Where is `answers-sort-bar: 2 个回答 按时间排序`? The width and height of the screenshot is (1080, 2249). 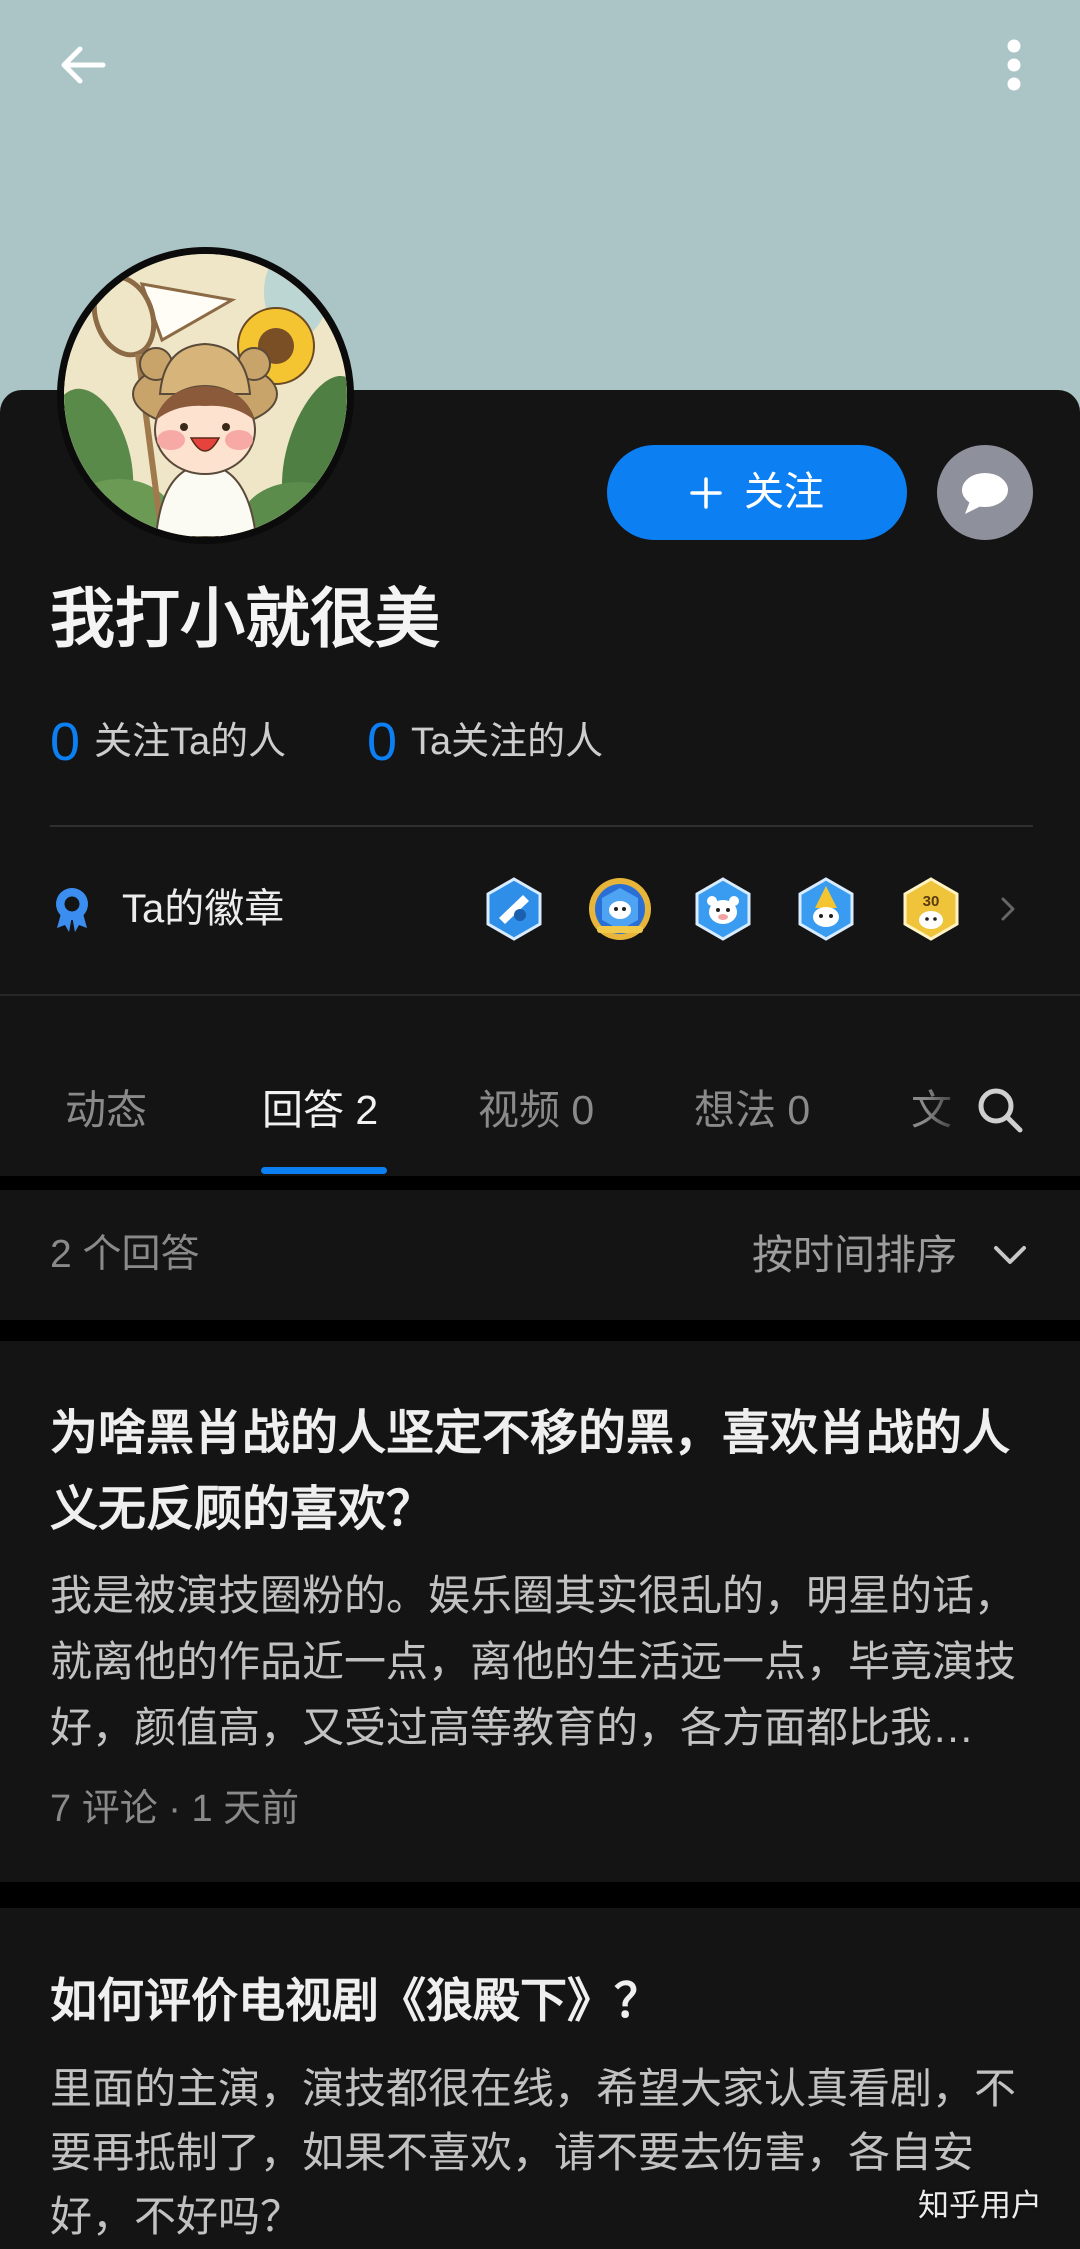 answers-sort-bar: 2 个回答 按时间排序 is located at coordinates (540, 1255).